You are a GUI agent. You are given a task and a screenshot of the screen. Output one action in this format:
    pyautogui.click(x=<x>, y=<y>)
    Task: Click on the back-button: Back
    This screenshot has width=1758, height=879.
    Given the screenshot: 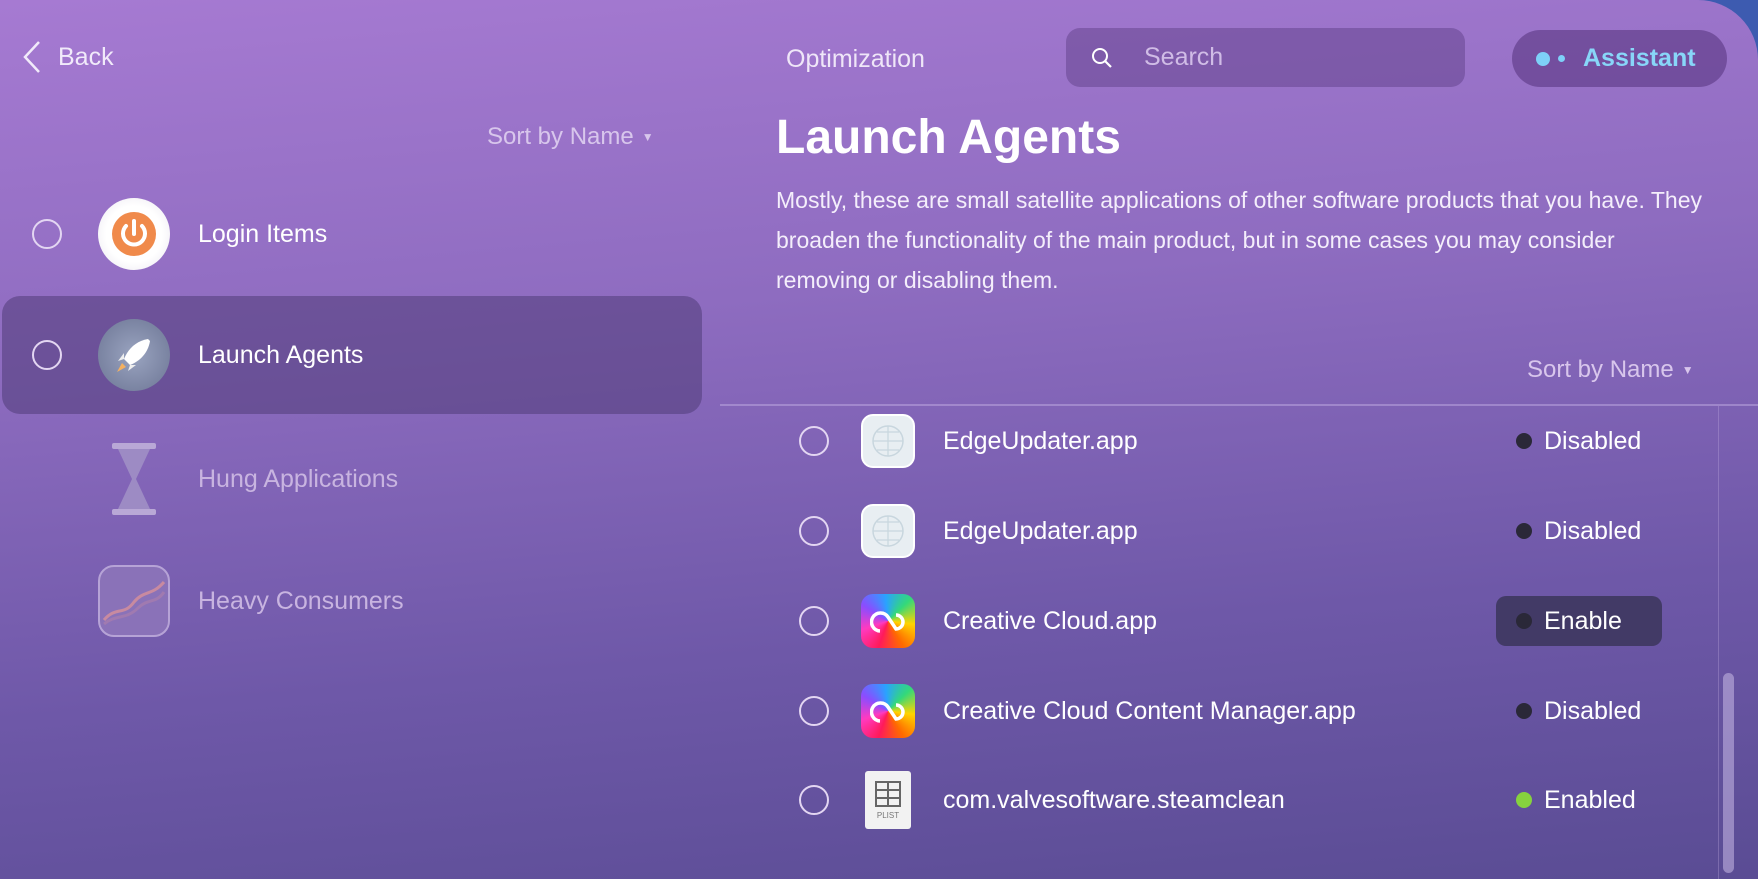 What is the action you would take?
    pyautogui.click(x=68, y=57)
    